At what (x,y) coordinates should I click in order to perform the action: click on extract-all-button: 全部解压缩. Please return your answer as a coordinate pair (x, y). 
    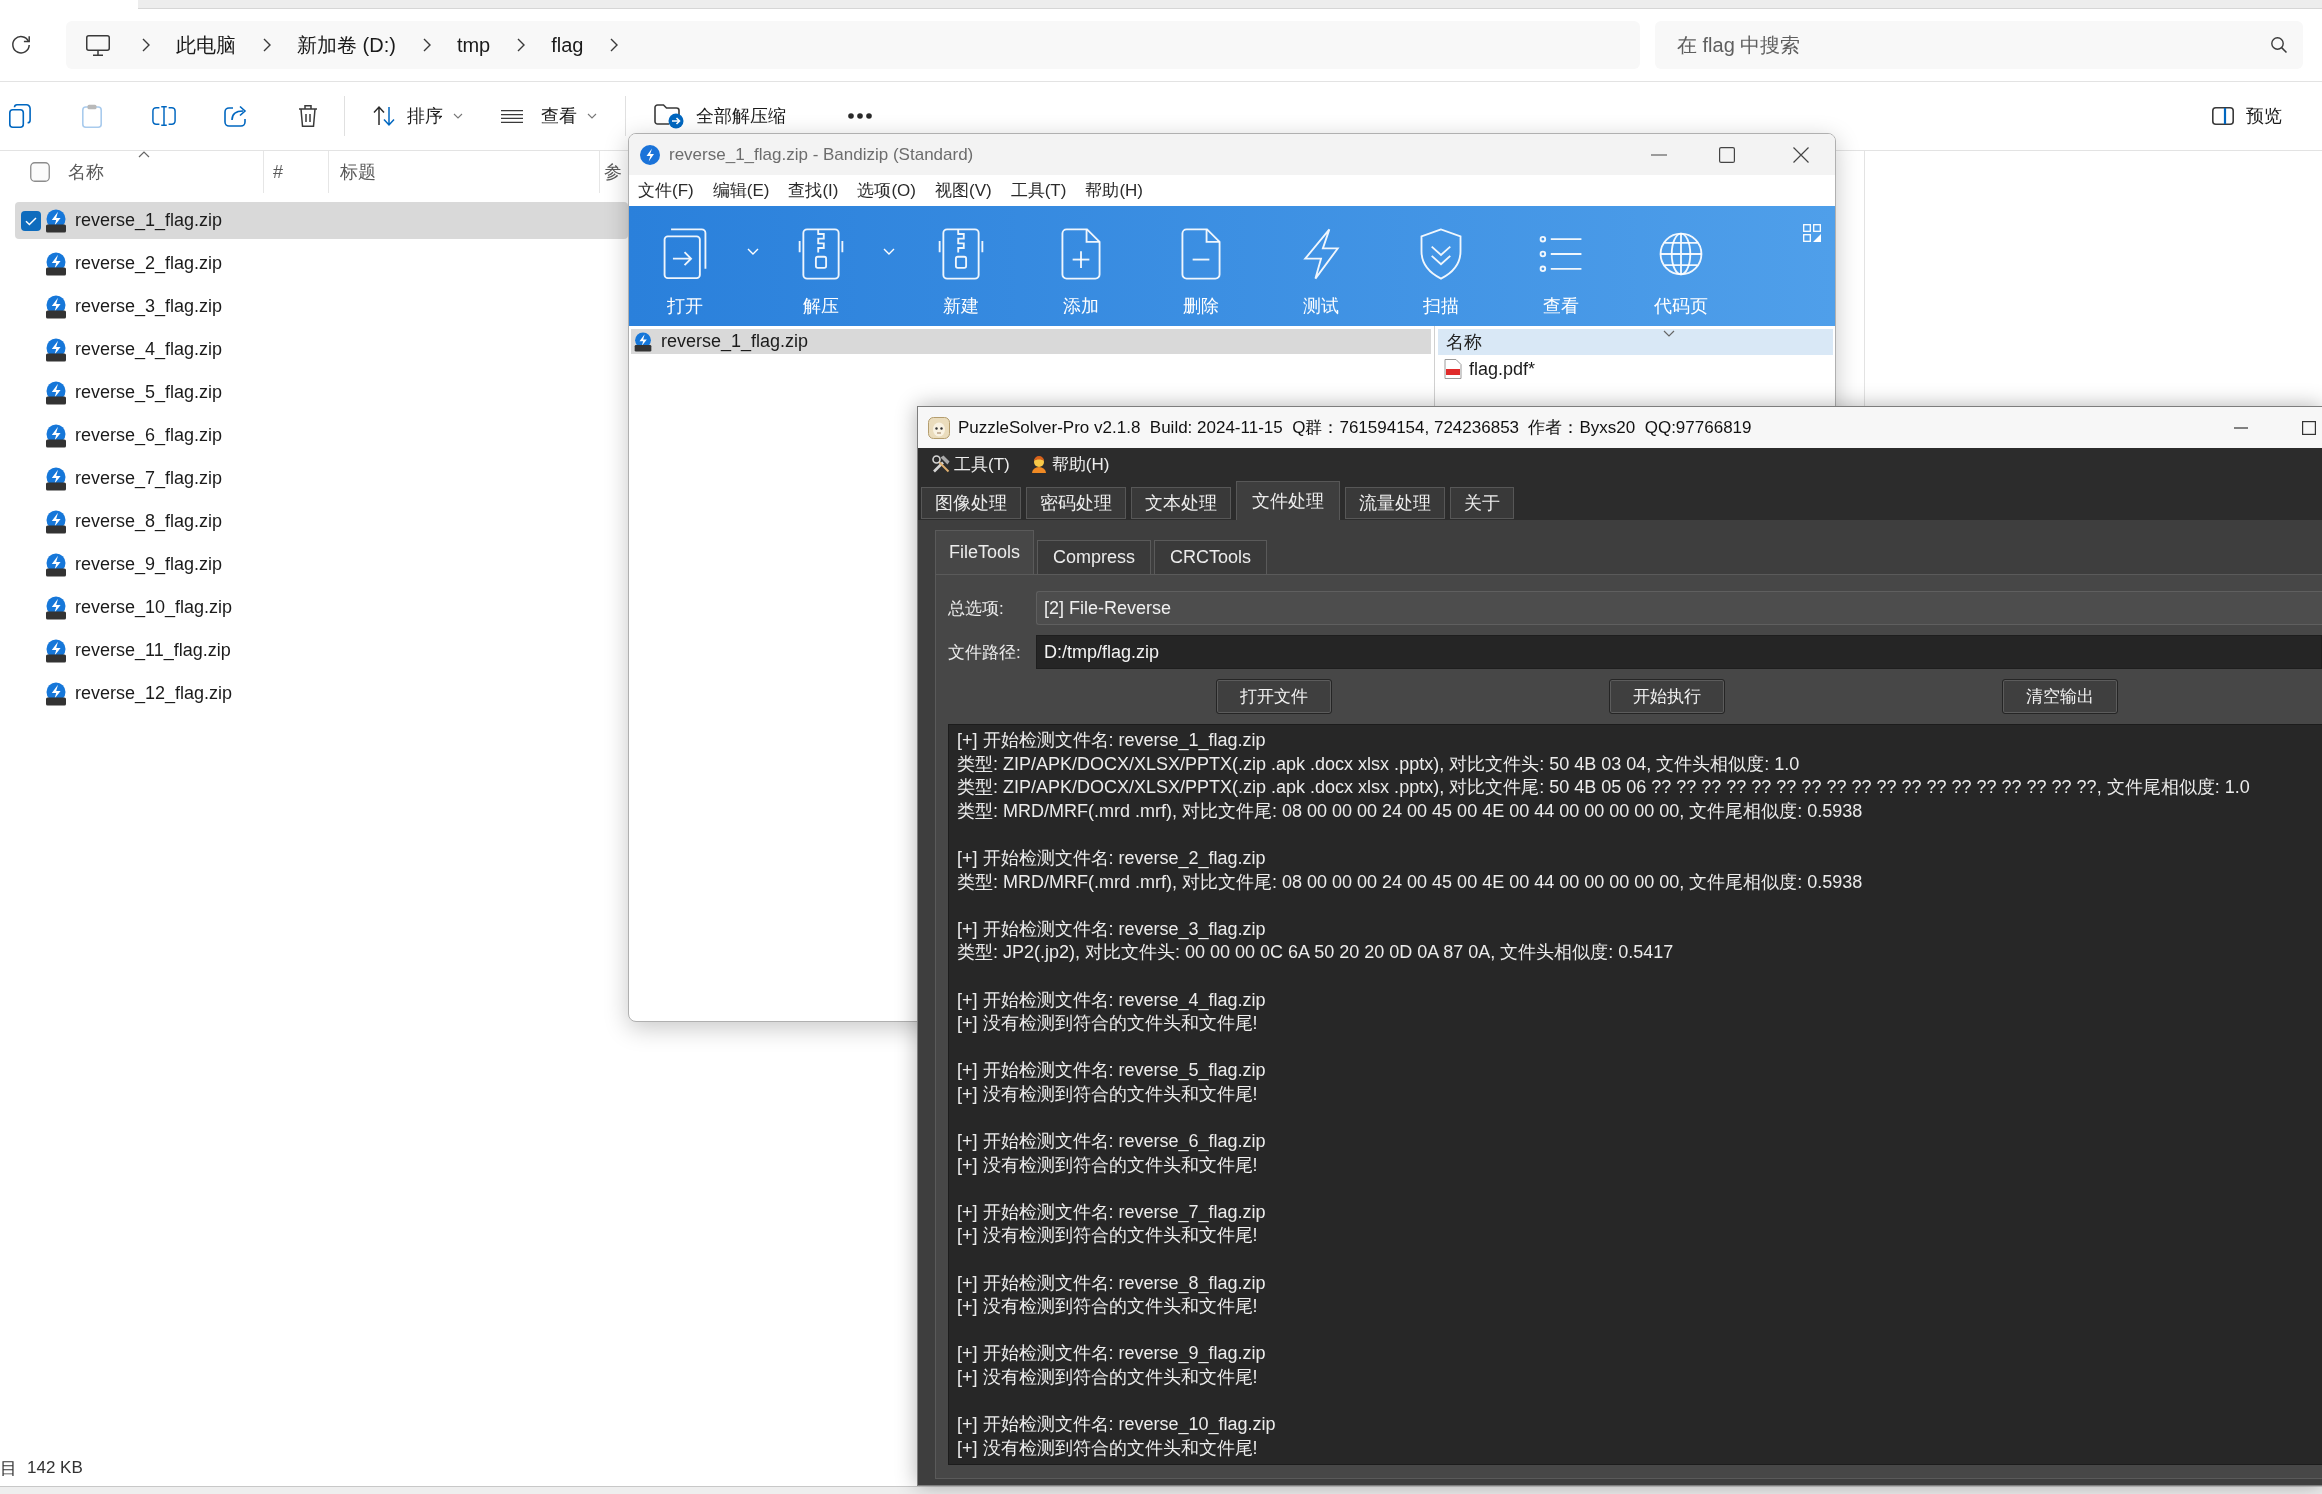
    Looking at the image, I should click on (720, 116).